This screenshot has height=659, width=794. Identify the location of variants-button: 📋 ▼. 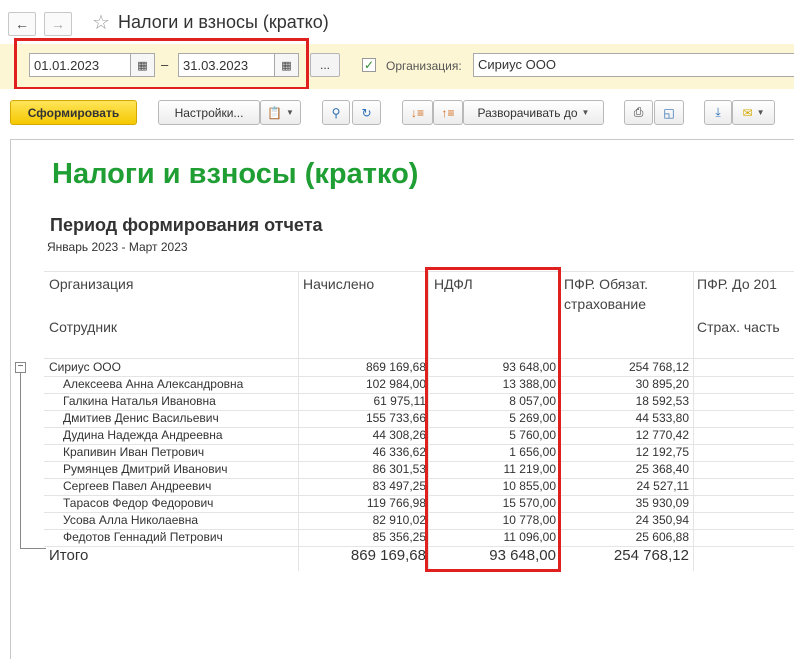
(280, 112).